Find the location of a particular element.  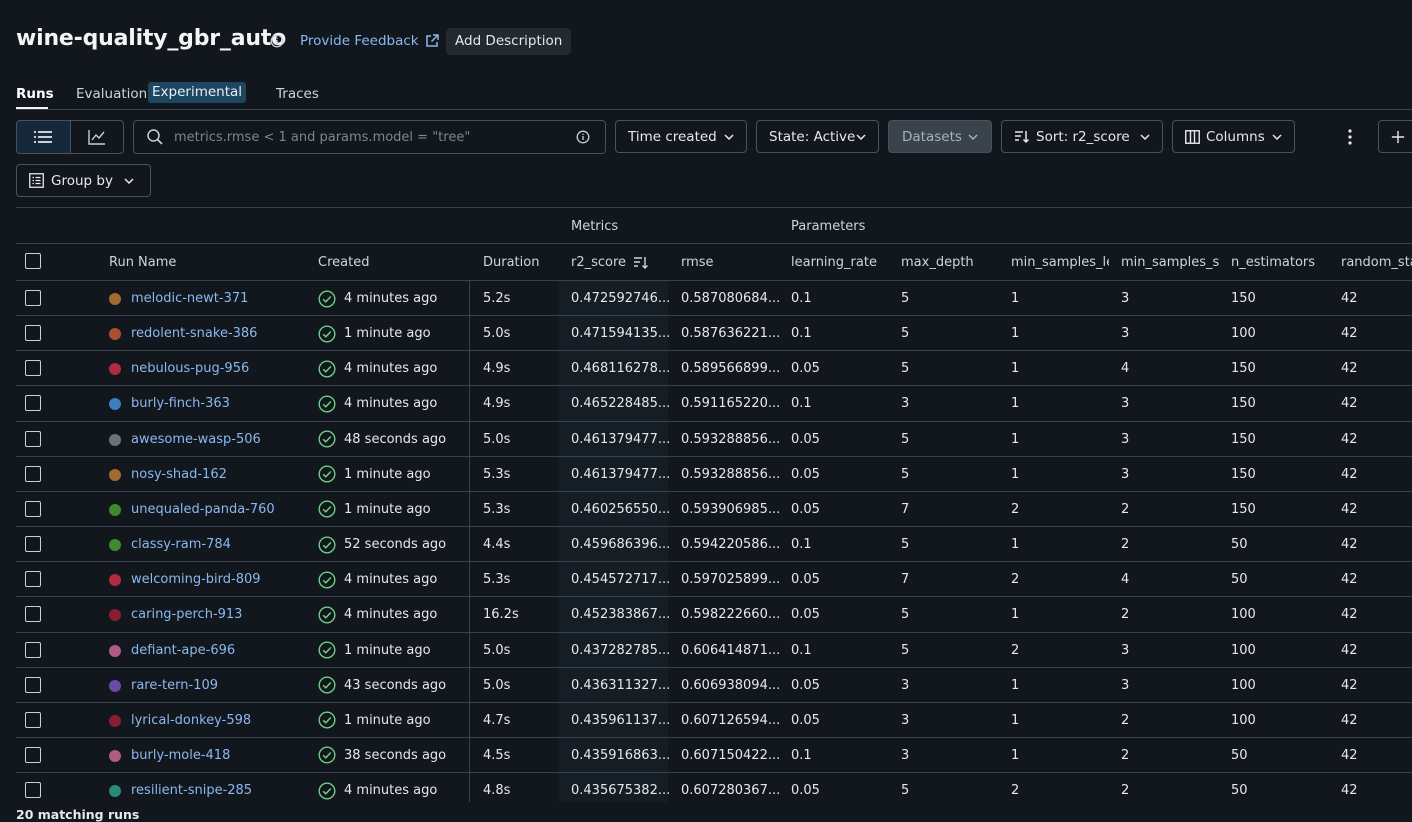

run-name-link: awesome-wasp-506 is located at coordinates (196, 439).